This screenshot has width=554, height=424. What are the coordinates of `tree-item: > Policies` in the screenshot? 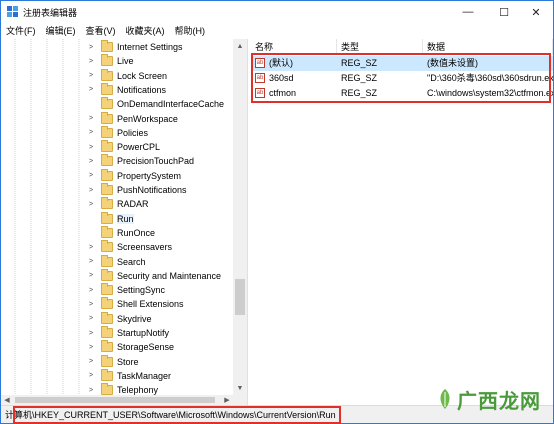 It's located at (117, 132).